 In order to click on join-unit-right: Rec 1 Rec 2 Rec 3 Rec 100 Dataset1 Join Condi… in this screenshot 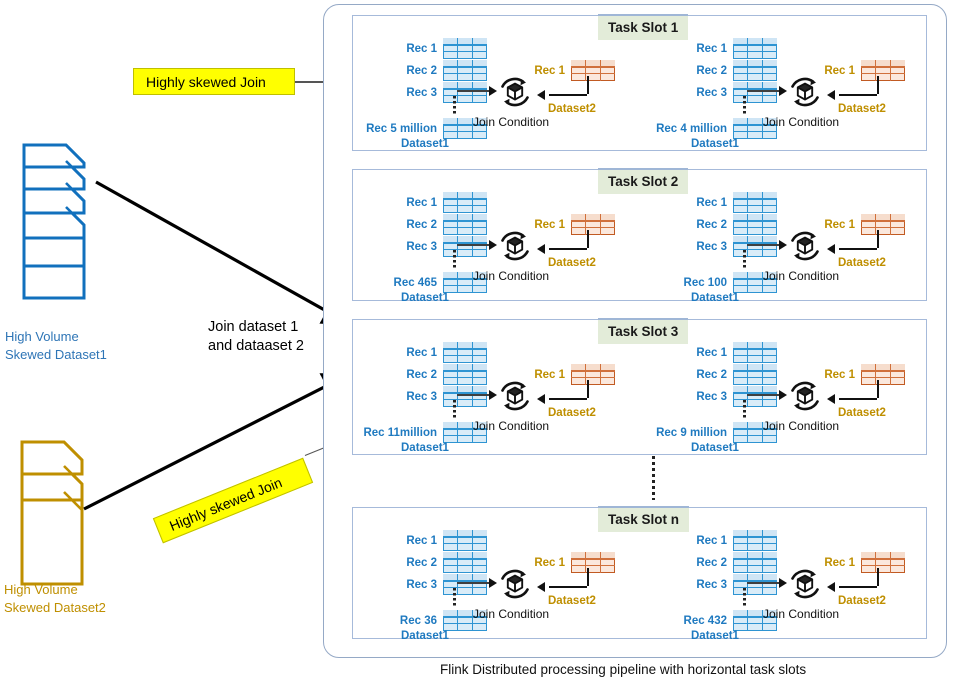, I will do `click(785, 237)`.